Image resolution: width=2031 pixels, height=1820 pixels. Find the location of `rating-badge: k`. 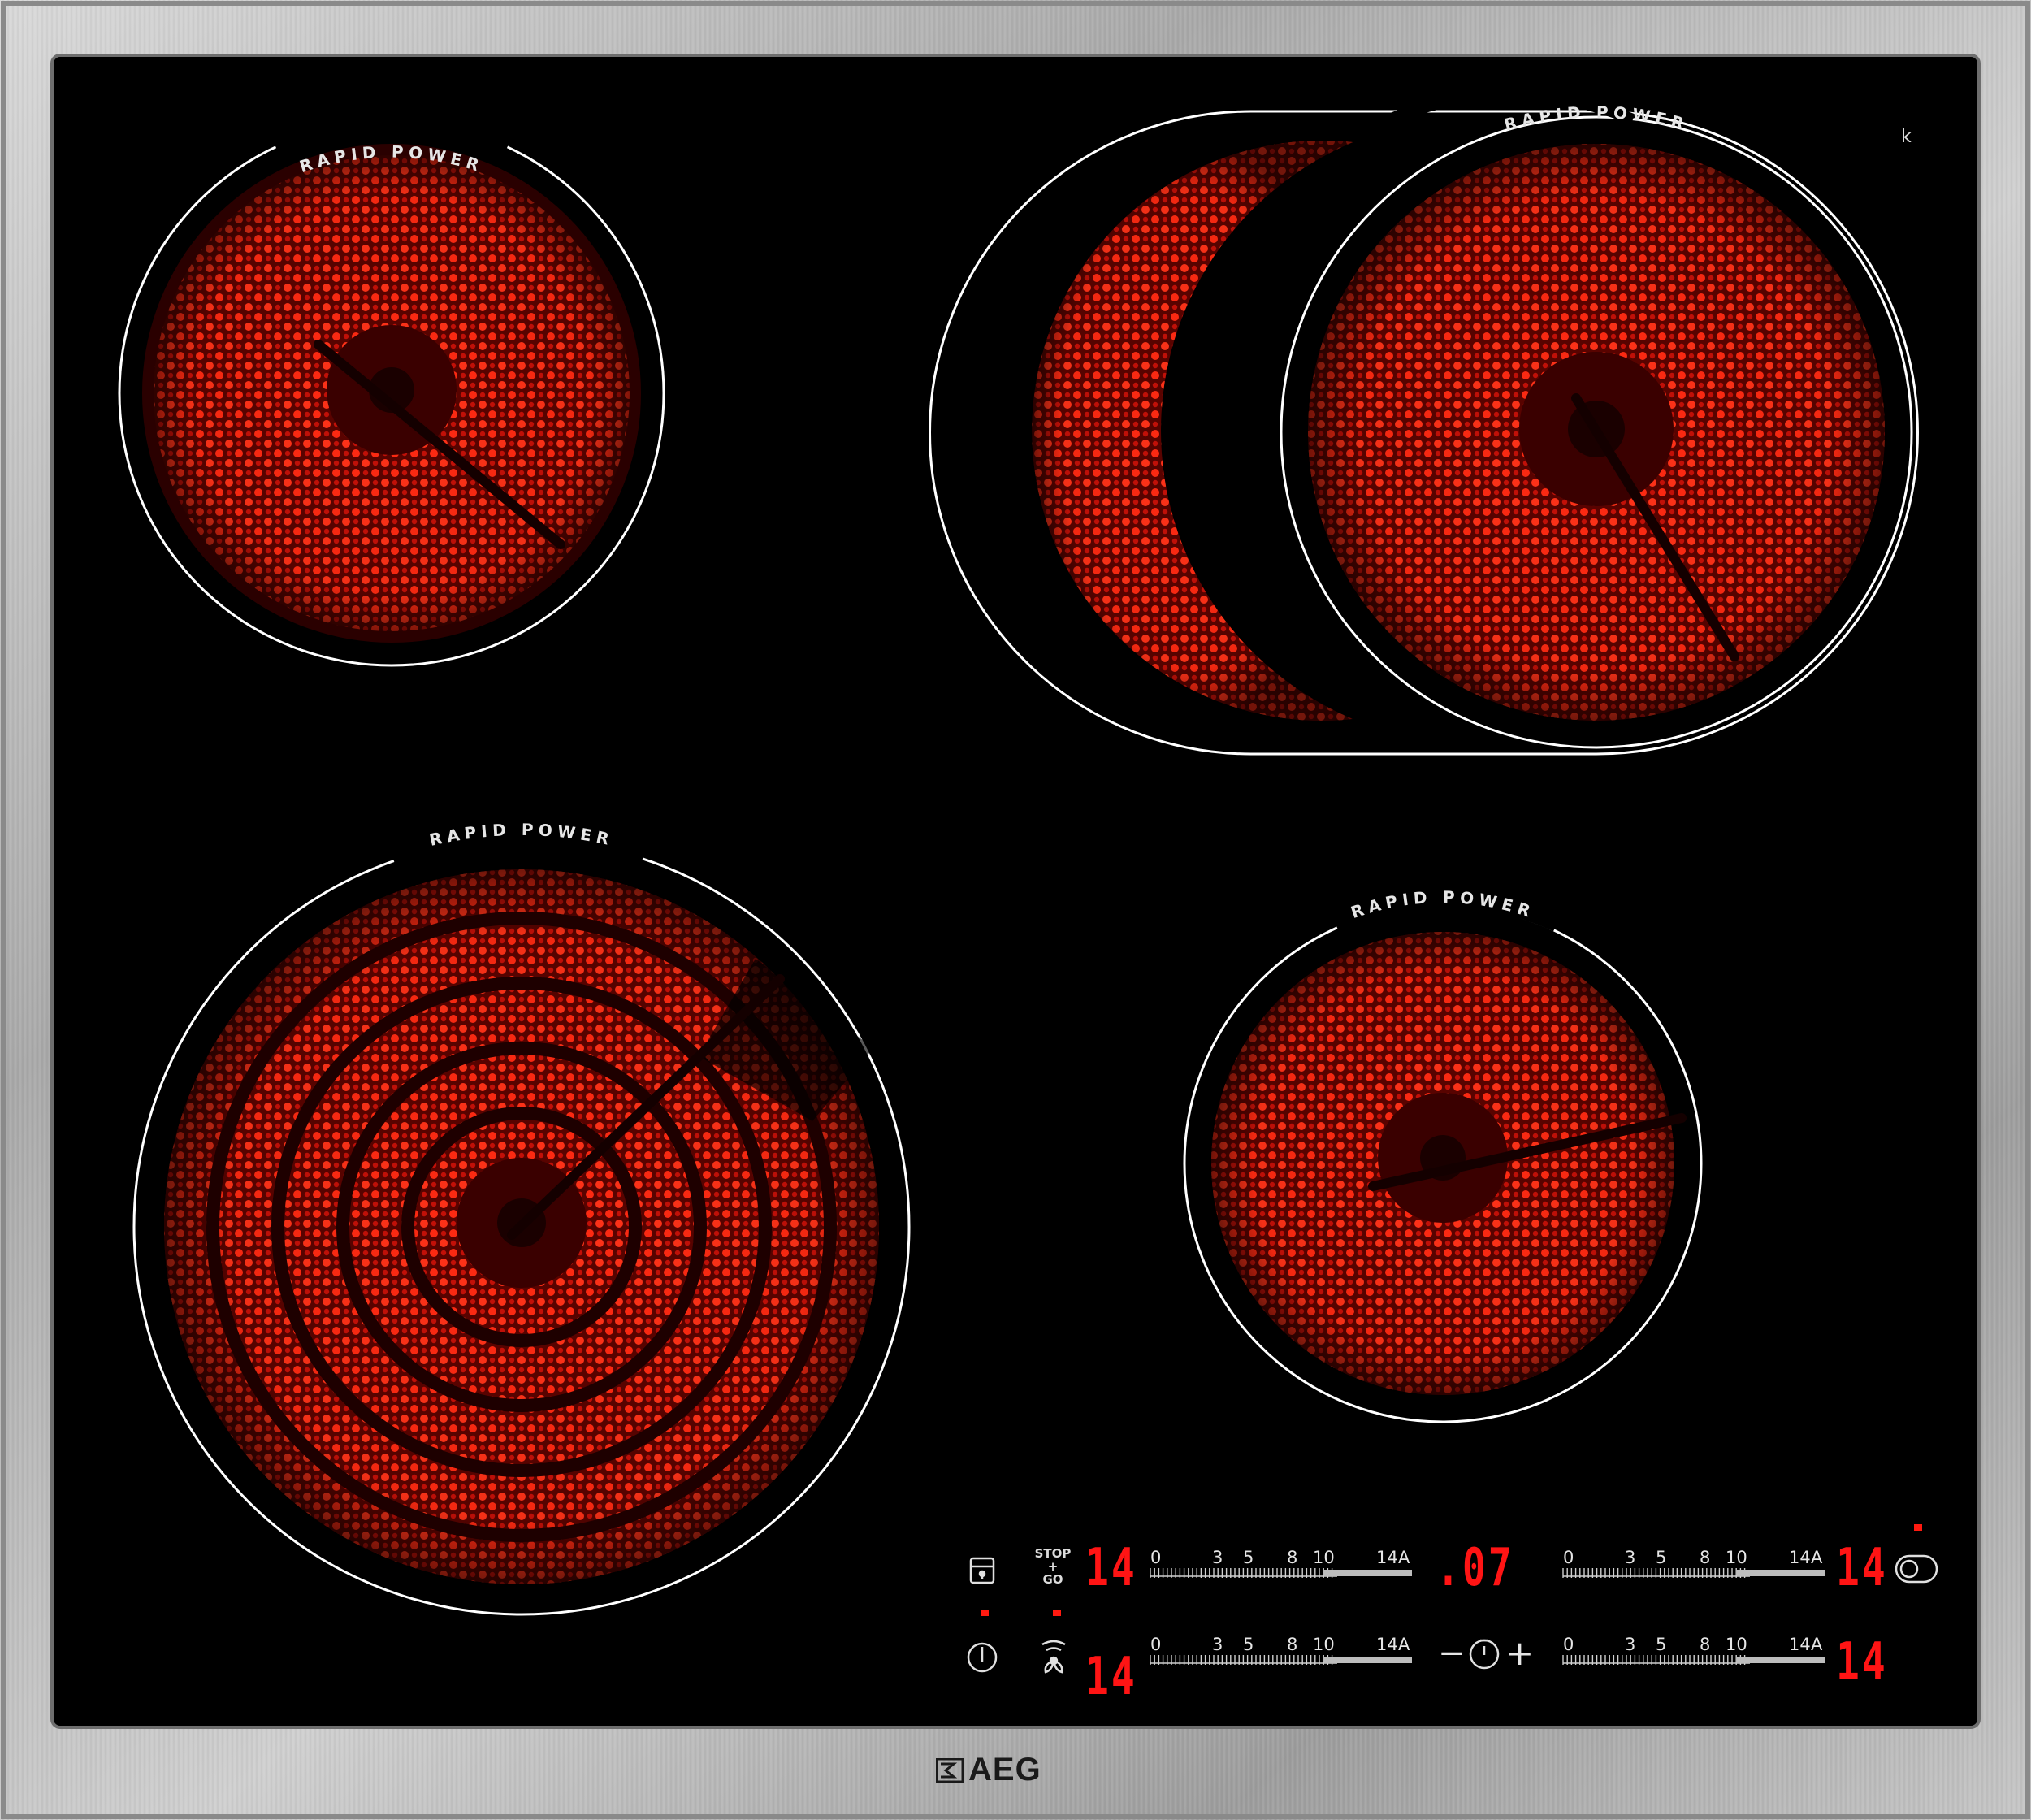

rating-badge: k is located at coordinates (1907, 137).